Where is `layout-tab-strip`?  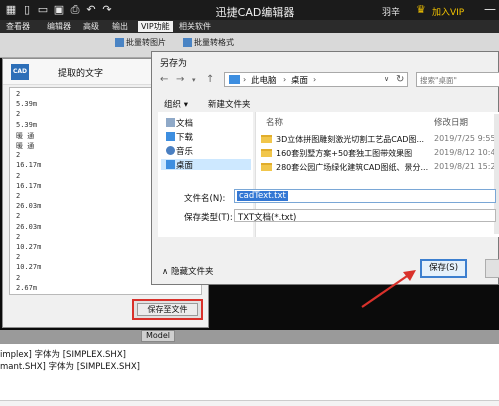 layout-tab-strip is located at coordinates (249, 336).